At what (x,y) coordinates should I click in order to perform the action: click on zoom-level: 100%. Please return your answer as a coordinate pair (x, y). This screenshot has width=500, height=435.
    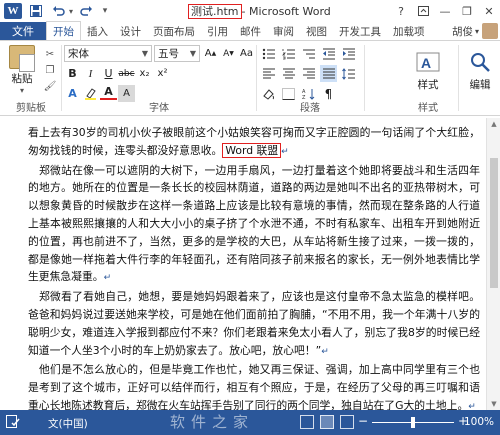
    Looking at the image, I should click on (479, 422).